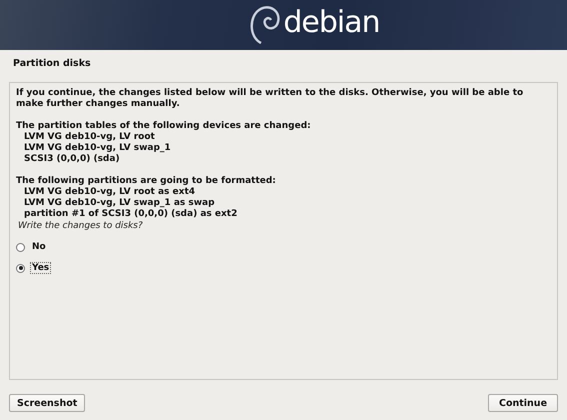  I want to click on intro-text: If you continue, the changes listed below will be written to the disks. Otherwise, you will be able to make further changes manually., so click(270, 99).